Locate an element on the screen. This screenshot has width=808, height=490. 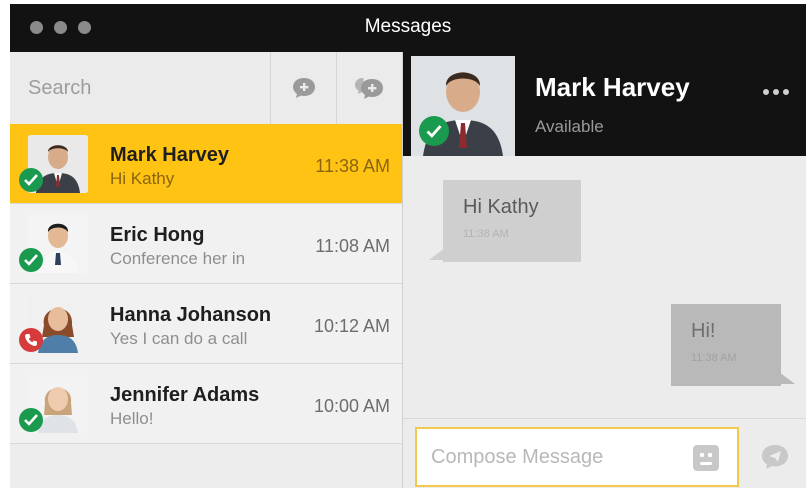
message-time: 11:38 AM is located at coordinates (352, 166).